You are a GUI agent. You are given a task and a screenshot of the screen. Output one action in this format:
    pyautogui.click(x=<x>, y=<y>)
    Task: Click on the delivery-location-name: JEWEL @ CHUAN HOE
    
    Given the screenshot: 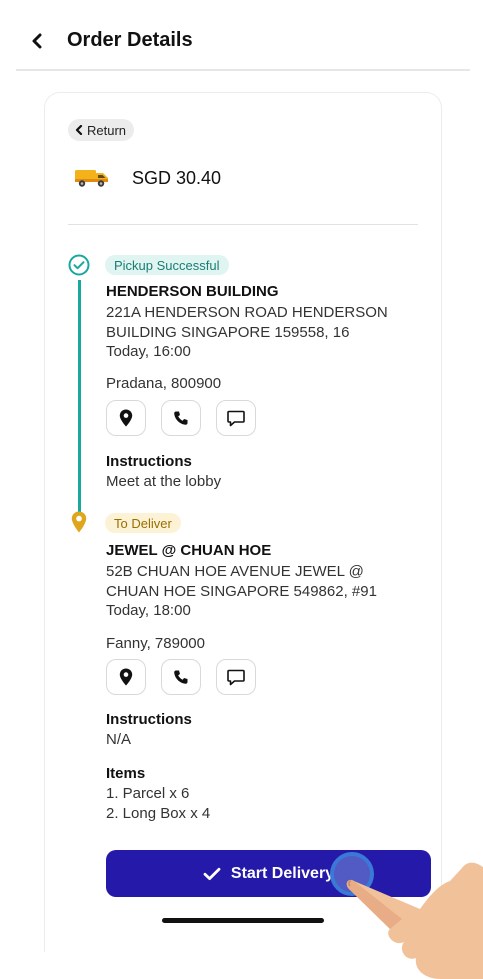 What is the action you would take?
    pyautogui.click(x=189, y=550)
    